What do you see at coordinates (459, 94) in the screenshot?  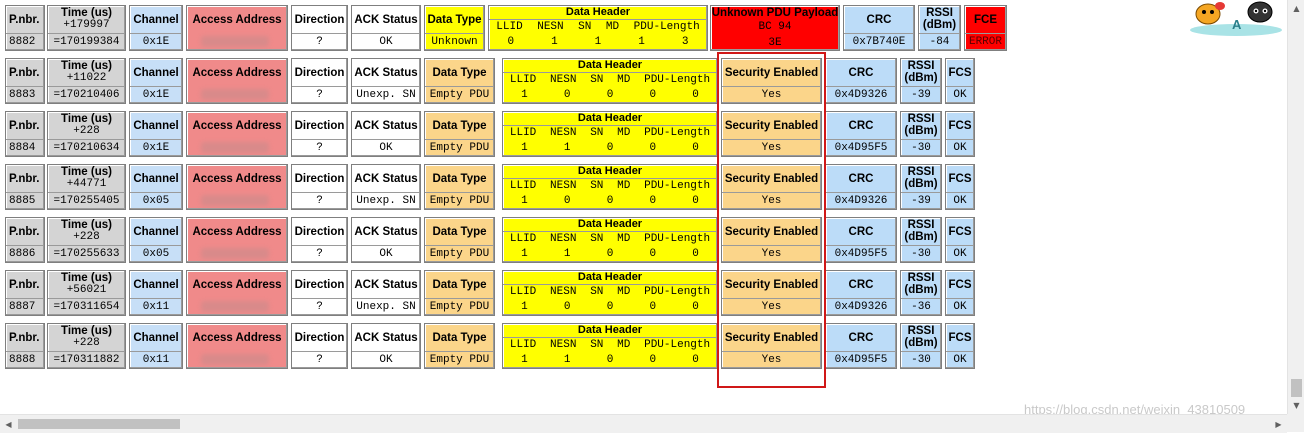 I see `data-type-value: Empty PDU` at bounding box center [459, 94].